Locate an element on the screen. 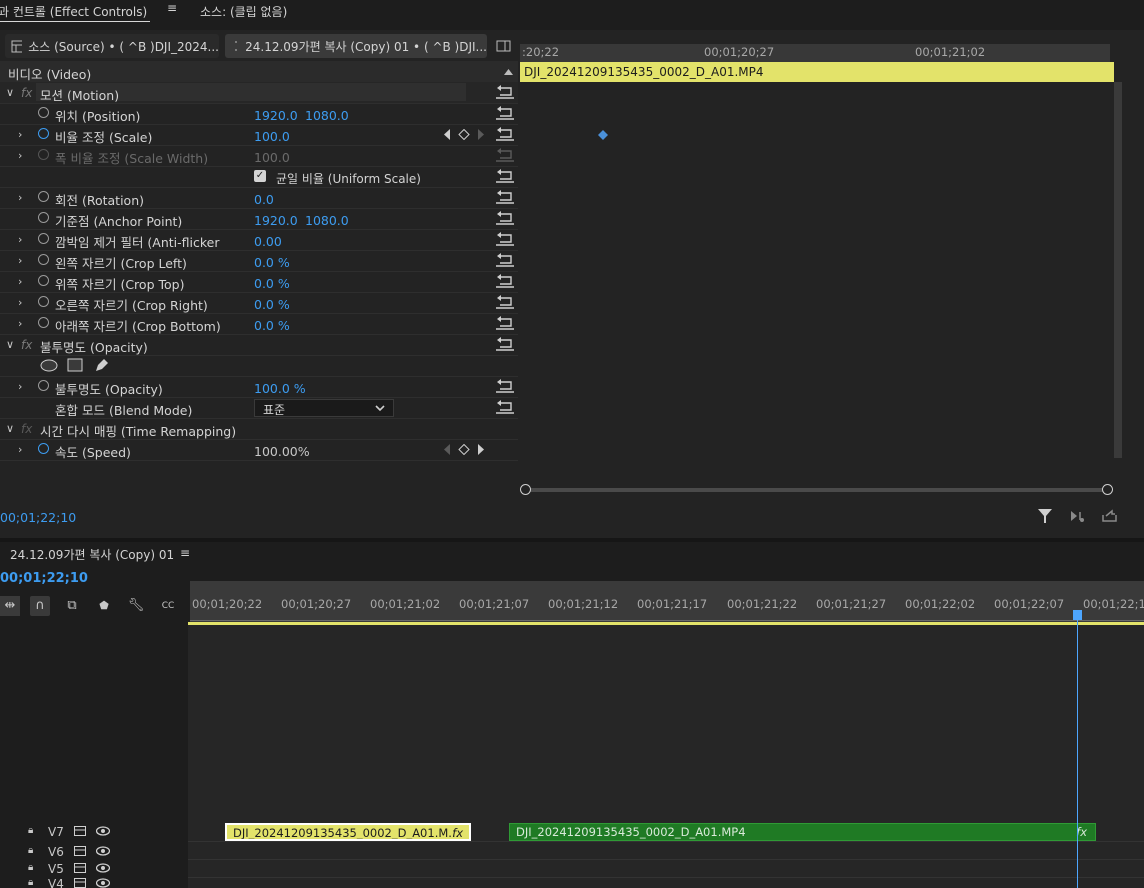  timeline-clip: DJI_20241209135435_0002_D_A01.MP4 fx is located at coordinates (802, 832).